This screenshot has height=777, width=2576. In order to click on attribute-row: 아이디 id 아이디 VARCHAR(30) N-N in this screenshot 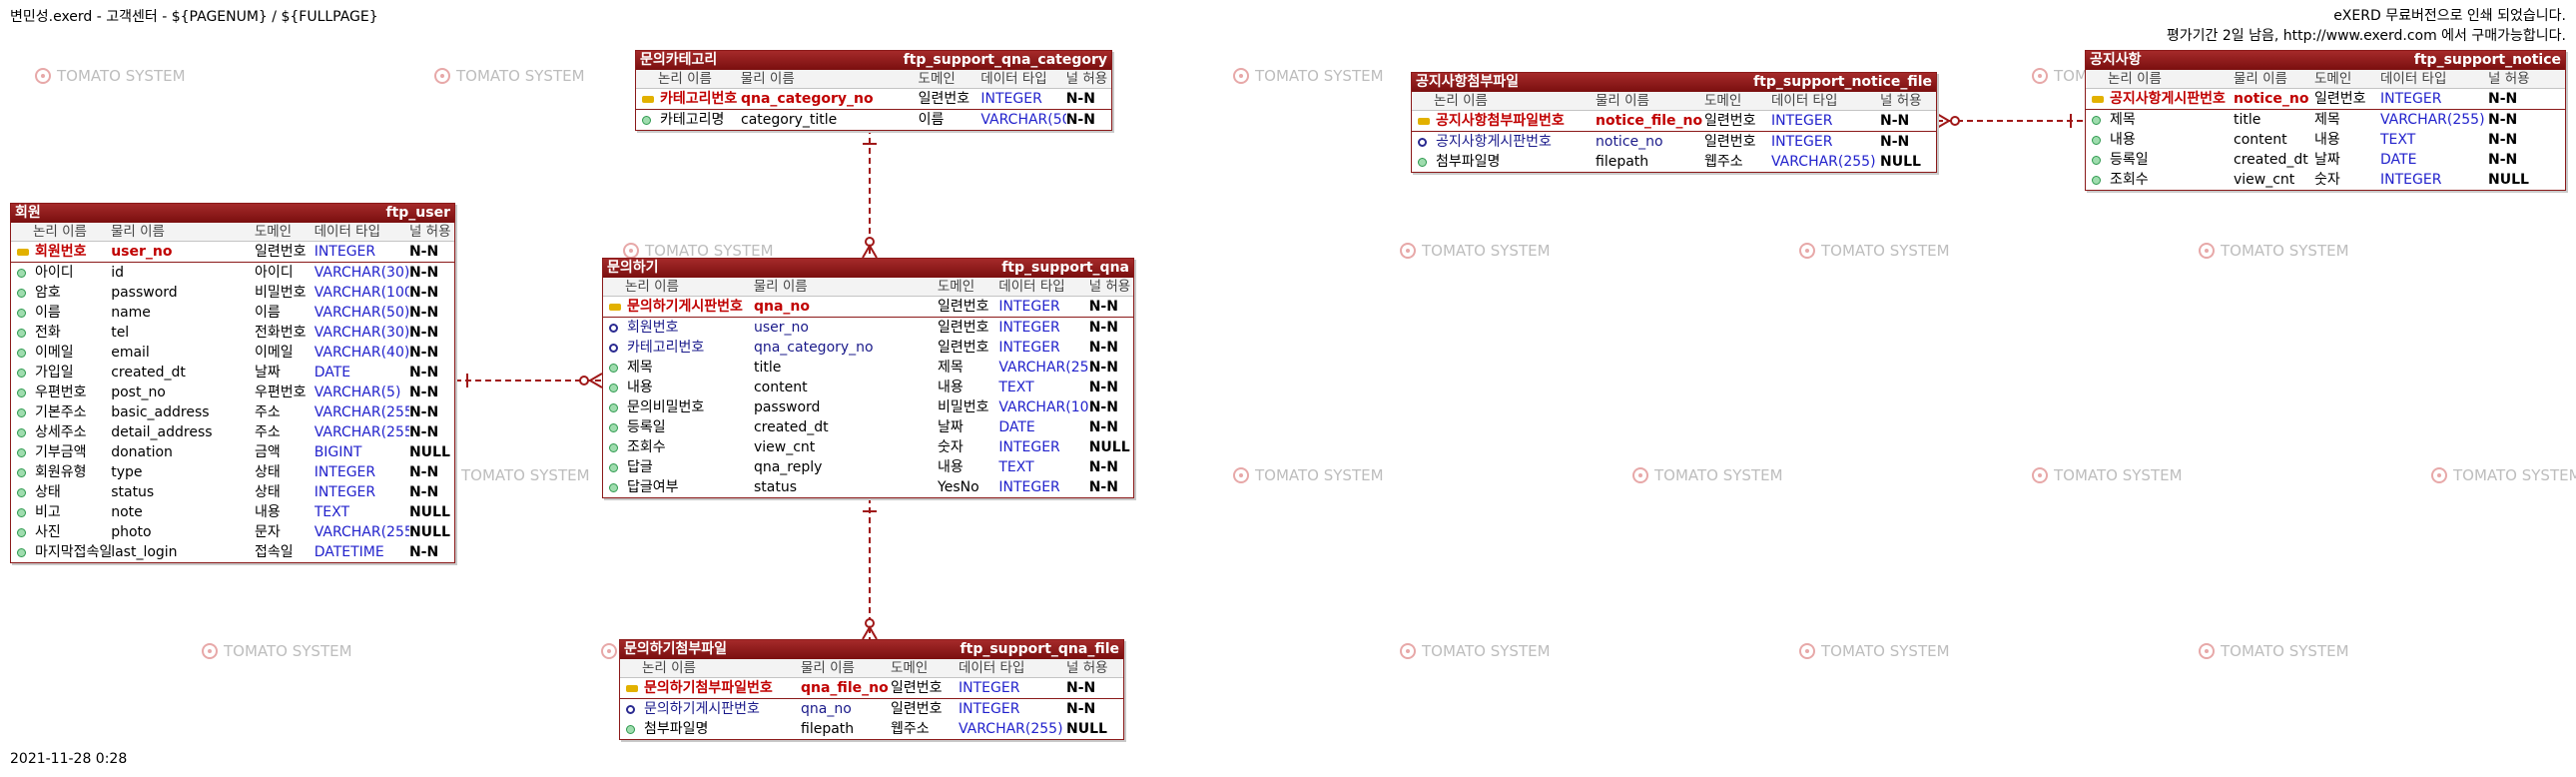, I will do `click(233, 273)`.